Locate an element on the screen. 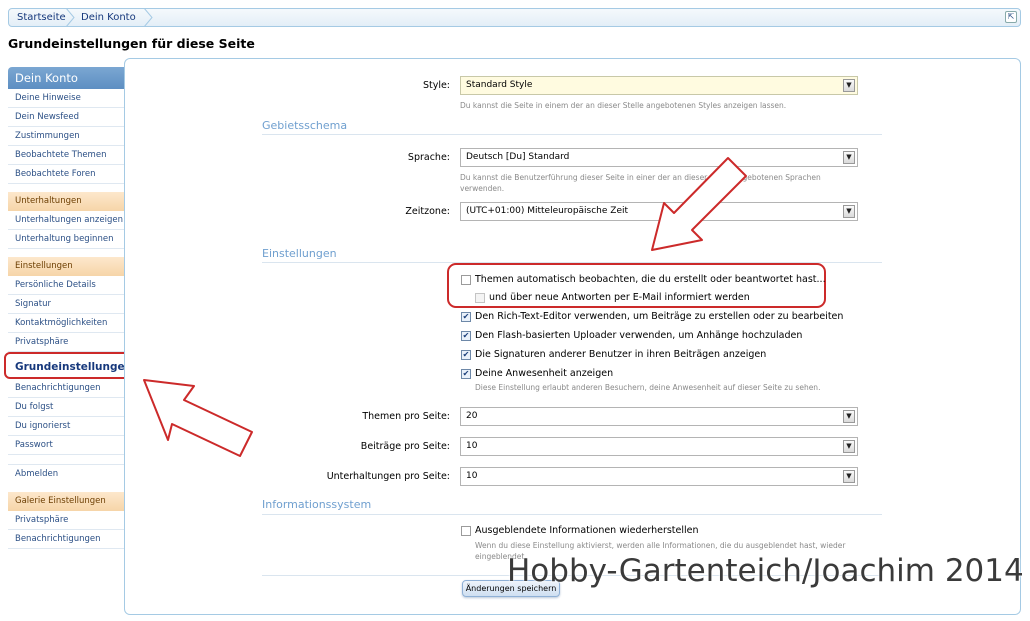 Image resolution: width=1030 pixels, height=621 pixels. sidebar-header: Dein Konto is located at coordinates (66, 78).